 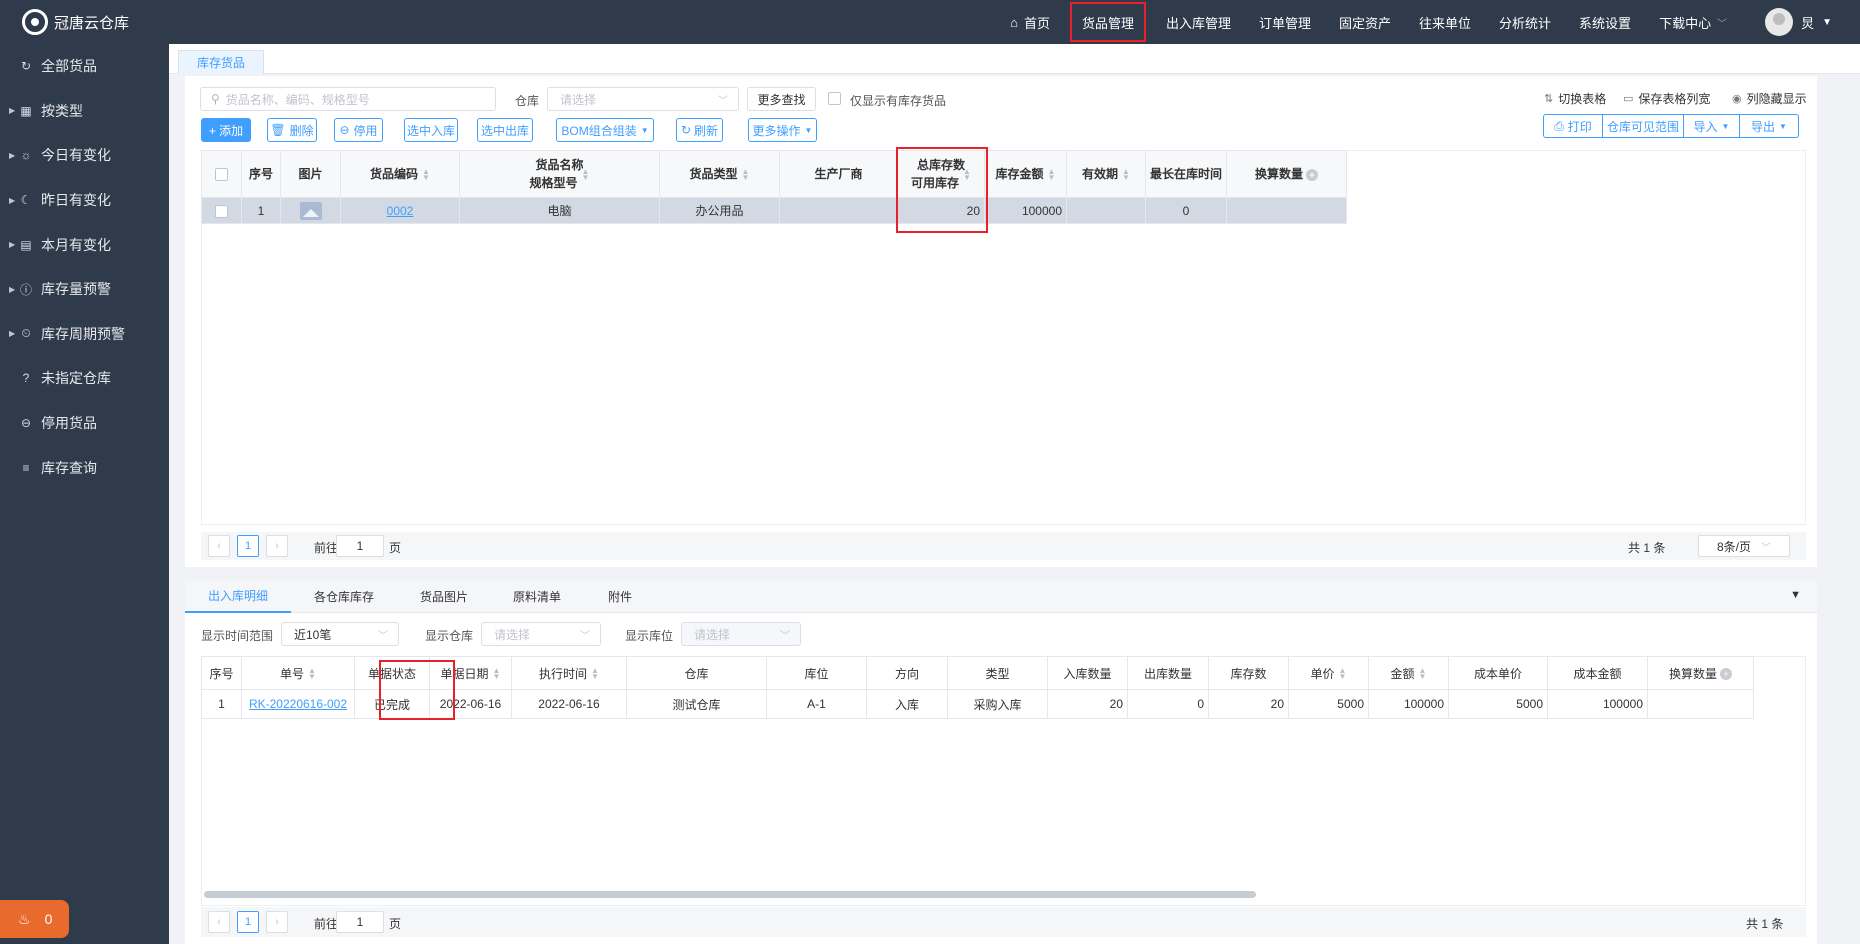 I want to click on refresh-button: ↻ 刷新, so click(x=699, y=130).